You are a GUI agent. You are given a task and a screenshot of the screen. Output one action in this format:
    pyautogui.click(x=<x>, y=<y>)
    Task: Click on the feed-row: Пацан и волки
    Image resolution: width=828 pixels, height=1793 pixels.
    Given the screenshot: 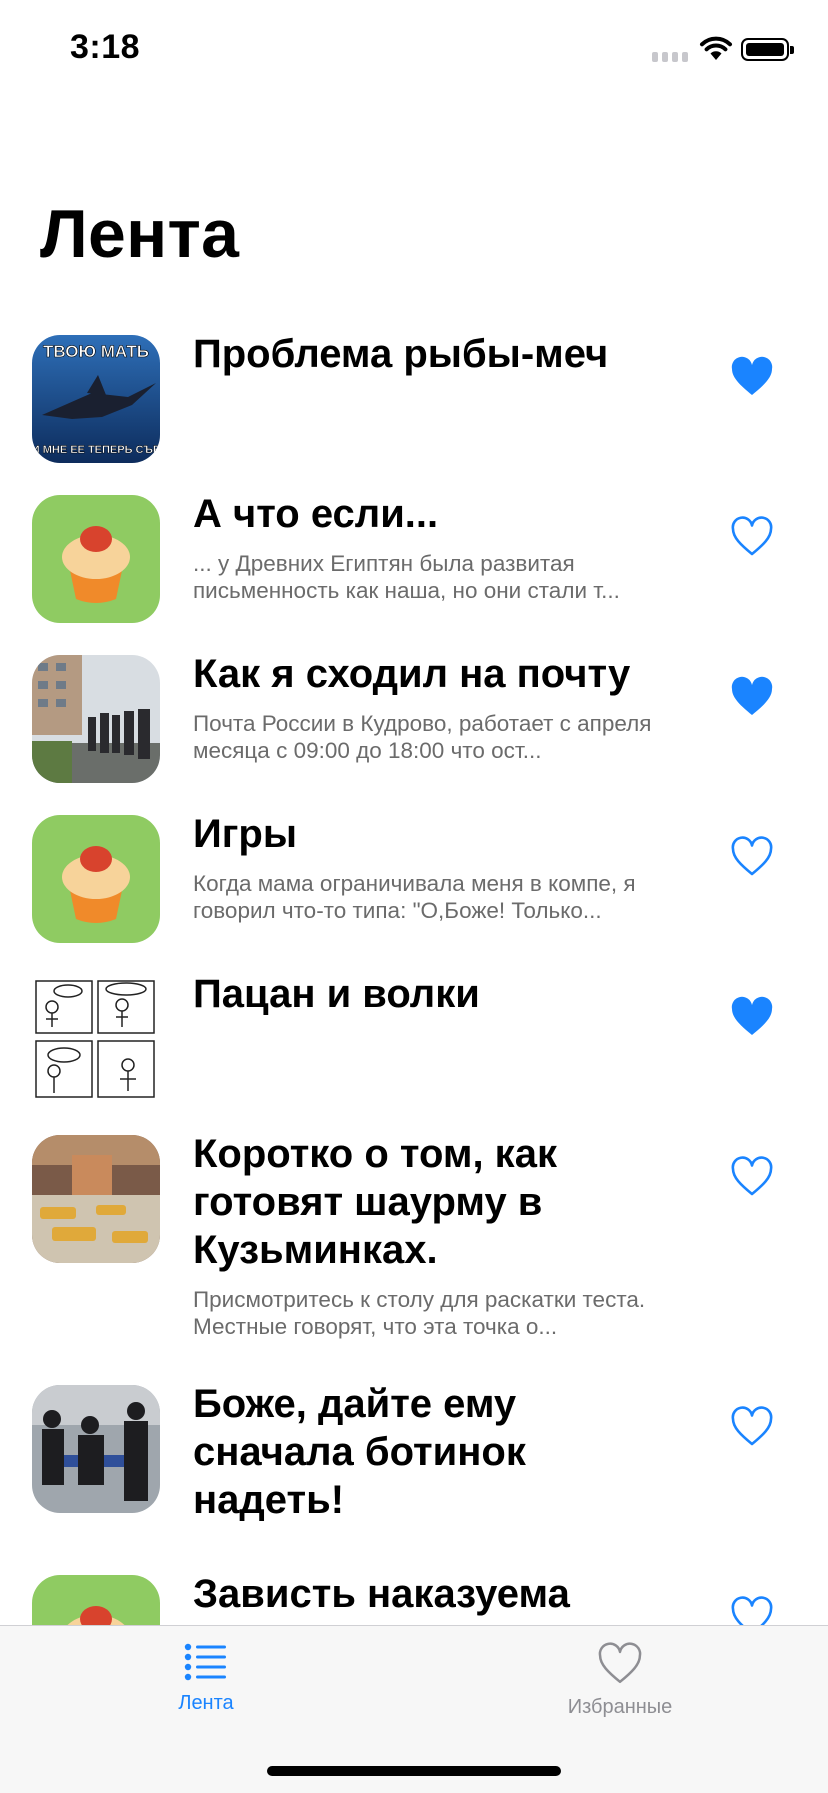 What is the action you would take?
    pyautogui.click(x=414, y=1050)
    